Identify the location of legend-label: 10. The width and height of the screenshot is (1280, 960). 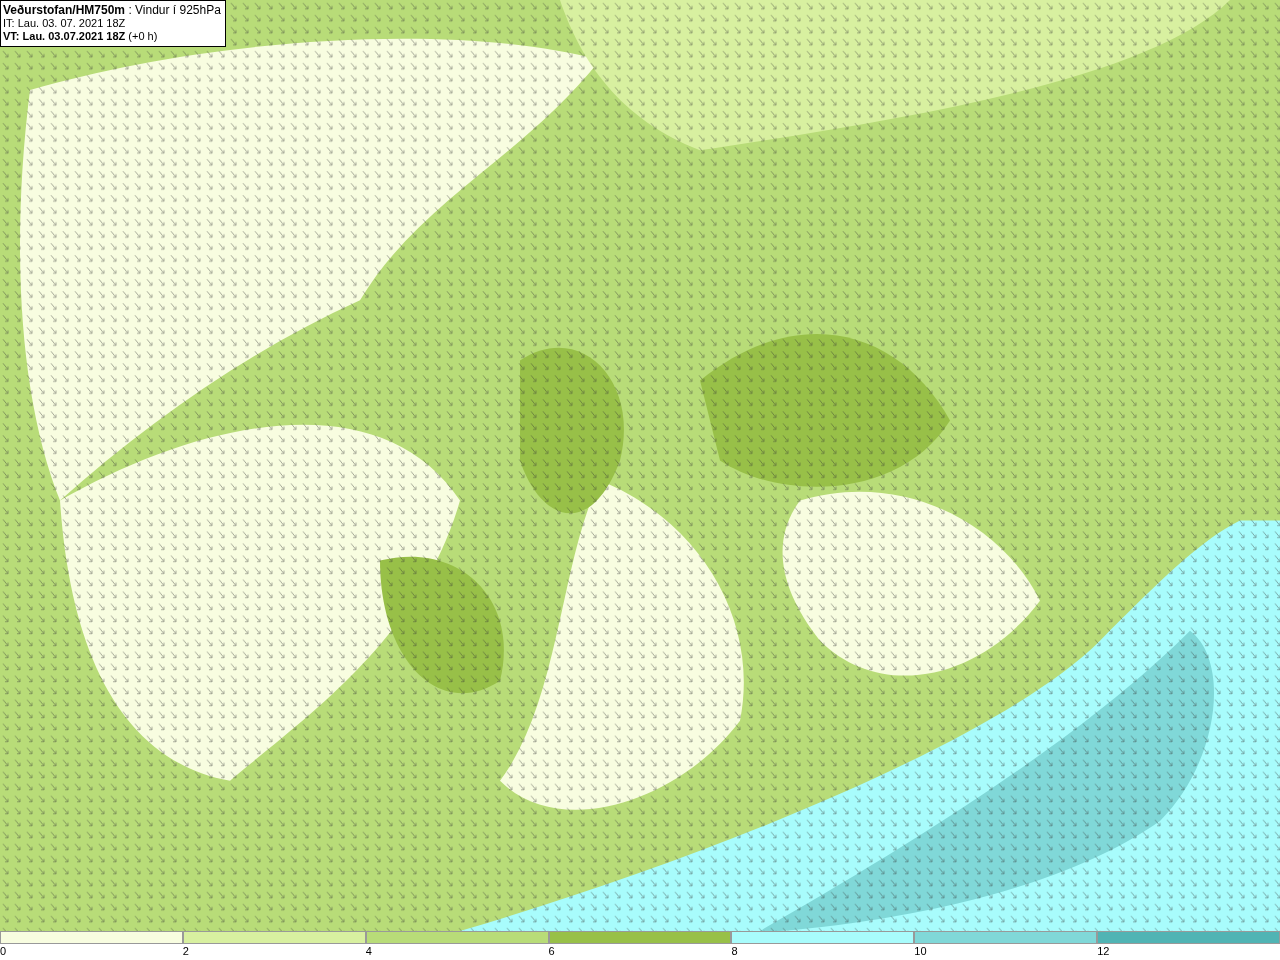
(920, 951).